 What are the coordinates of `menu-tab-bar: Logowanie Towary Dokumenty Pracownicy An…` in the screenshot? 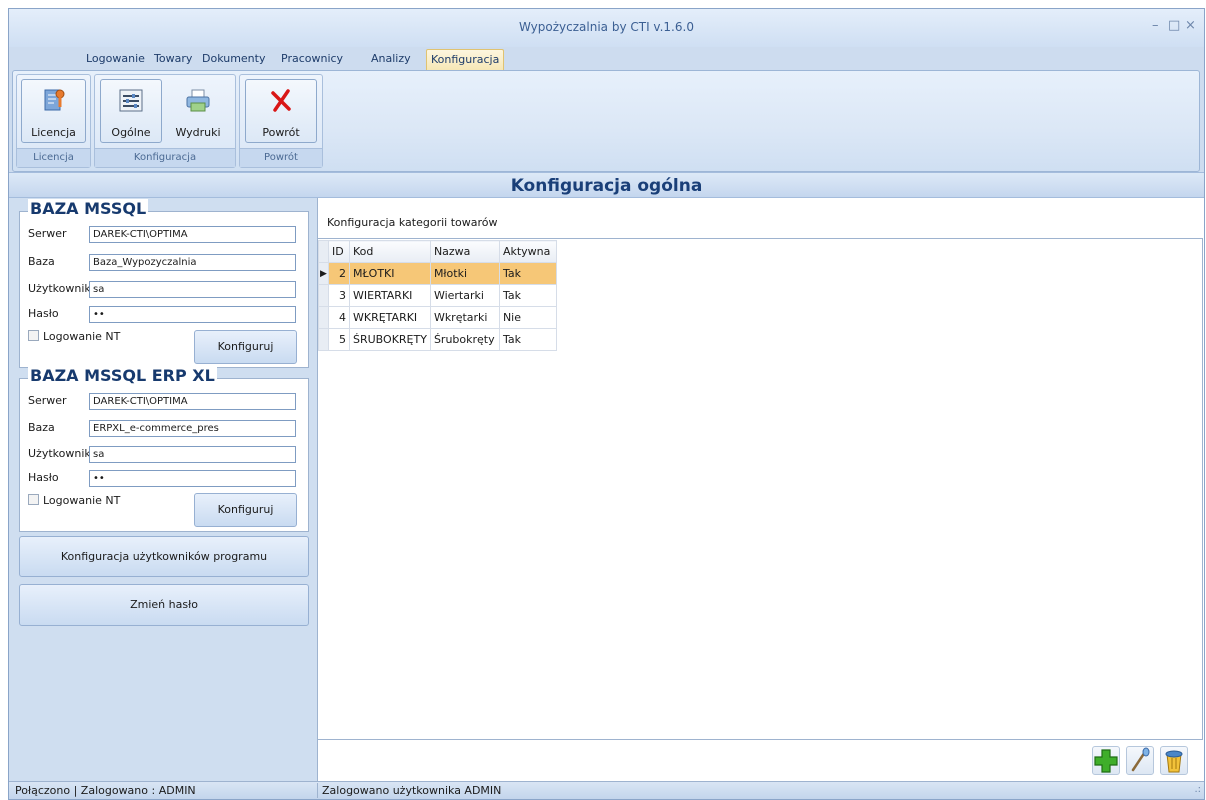 It's located at (606, 60).